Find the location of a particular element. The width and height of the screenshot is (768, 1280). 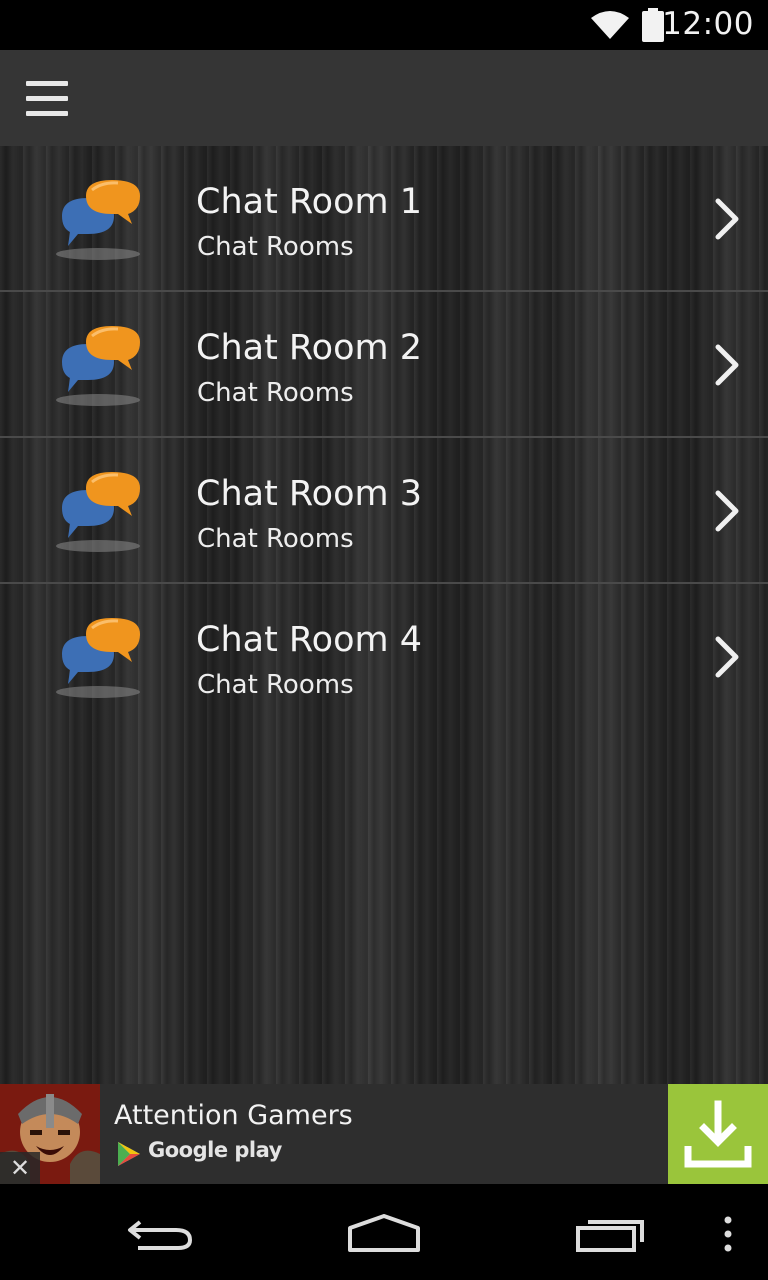

recents-icon is located at coordinates (610, 1234).